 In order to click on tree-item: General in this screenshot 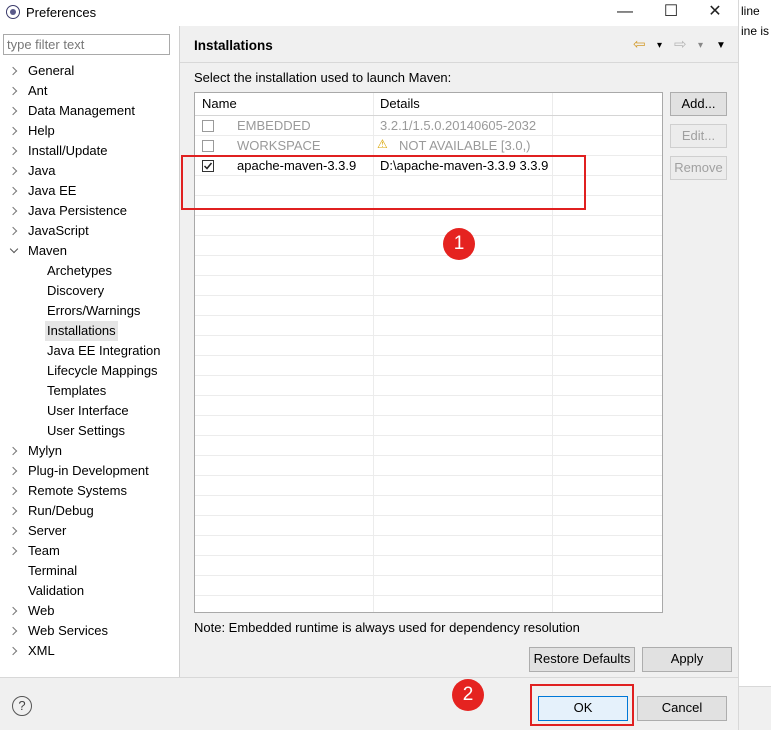, I will do `click(89, 71)`.